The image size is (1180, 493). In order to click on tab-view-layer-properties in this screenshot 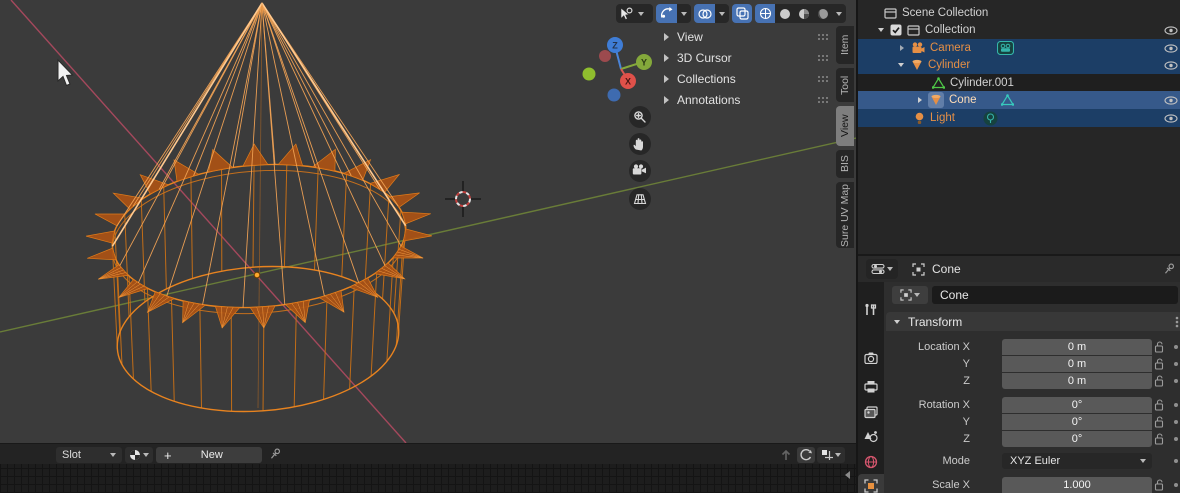, I will do `click(871, 412)`.